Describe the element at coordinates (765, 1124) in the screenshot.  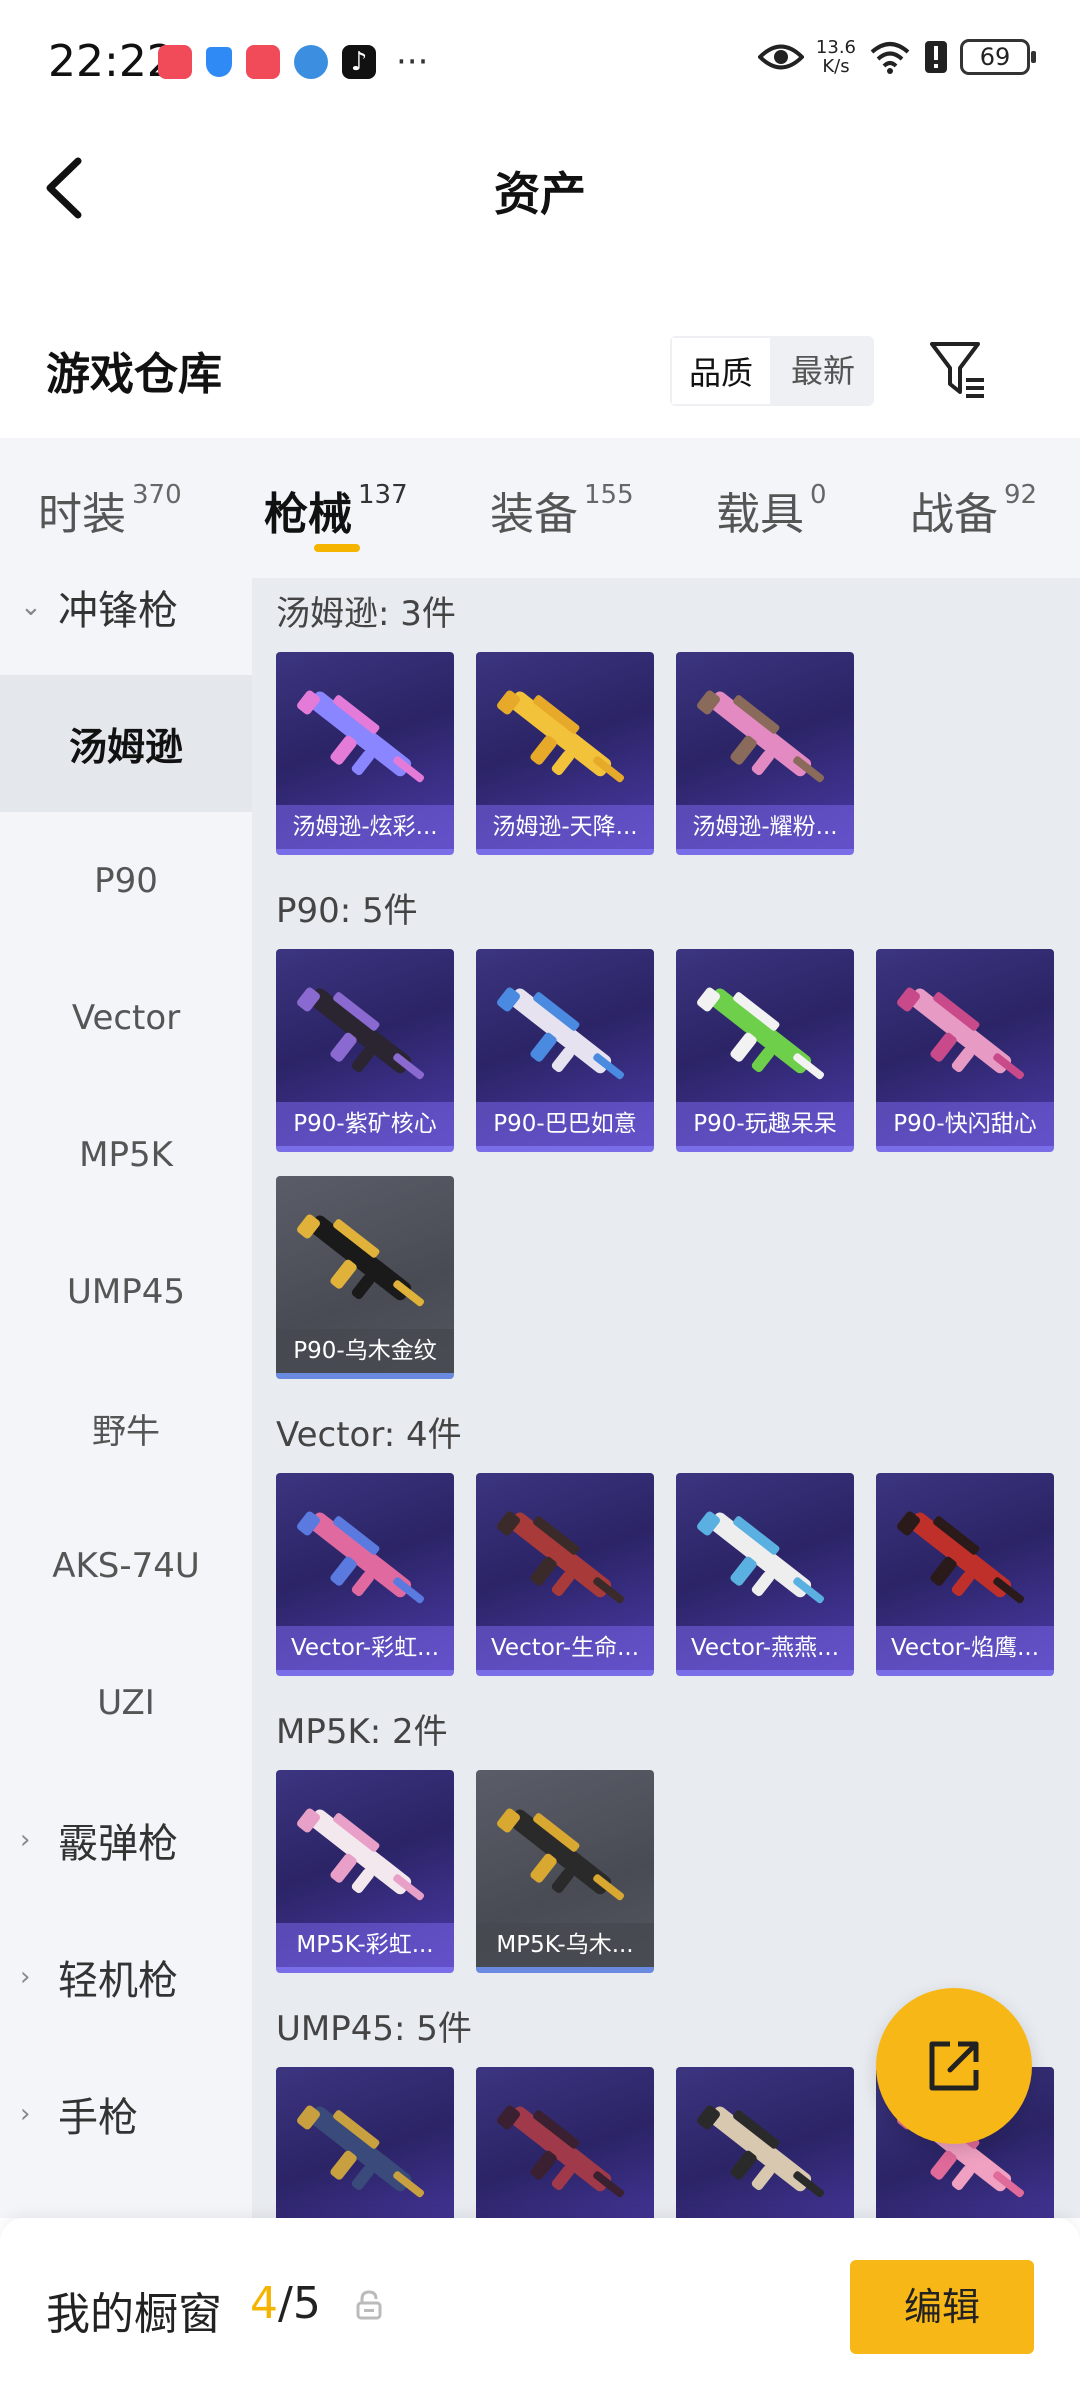
I see `weapon-card-label: P90-玩趣呆呆` at that location.